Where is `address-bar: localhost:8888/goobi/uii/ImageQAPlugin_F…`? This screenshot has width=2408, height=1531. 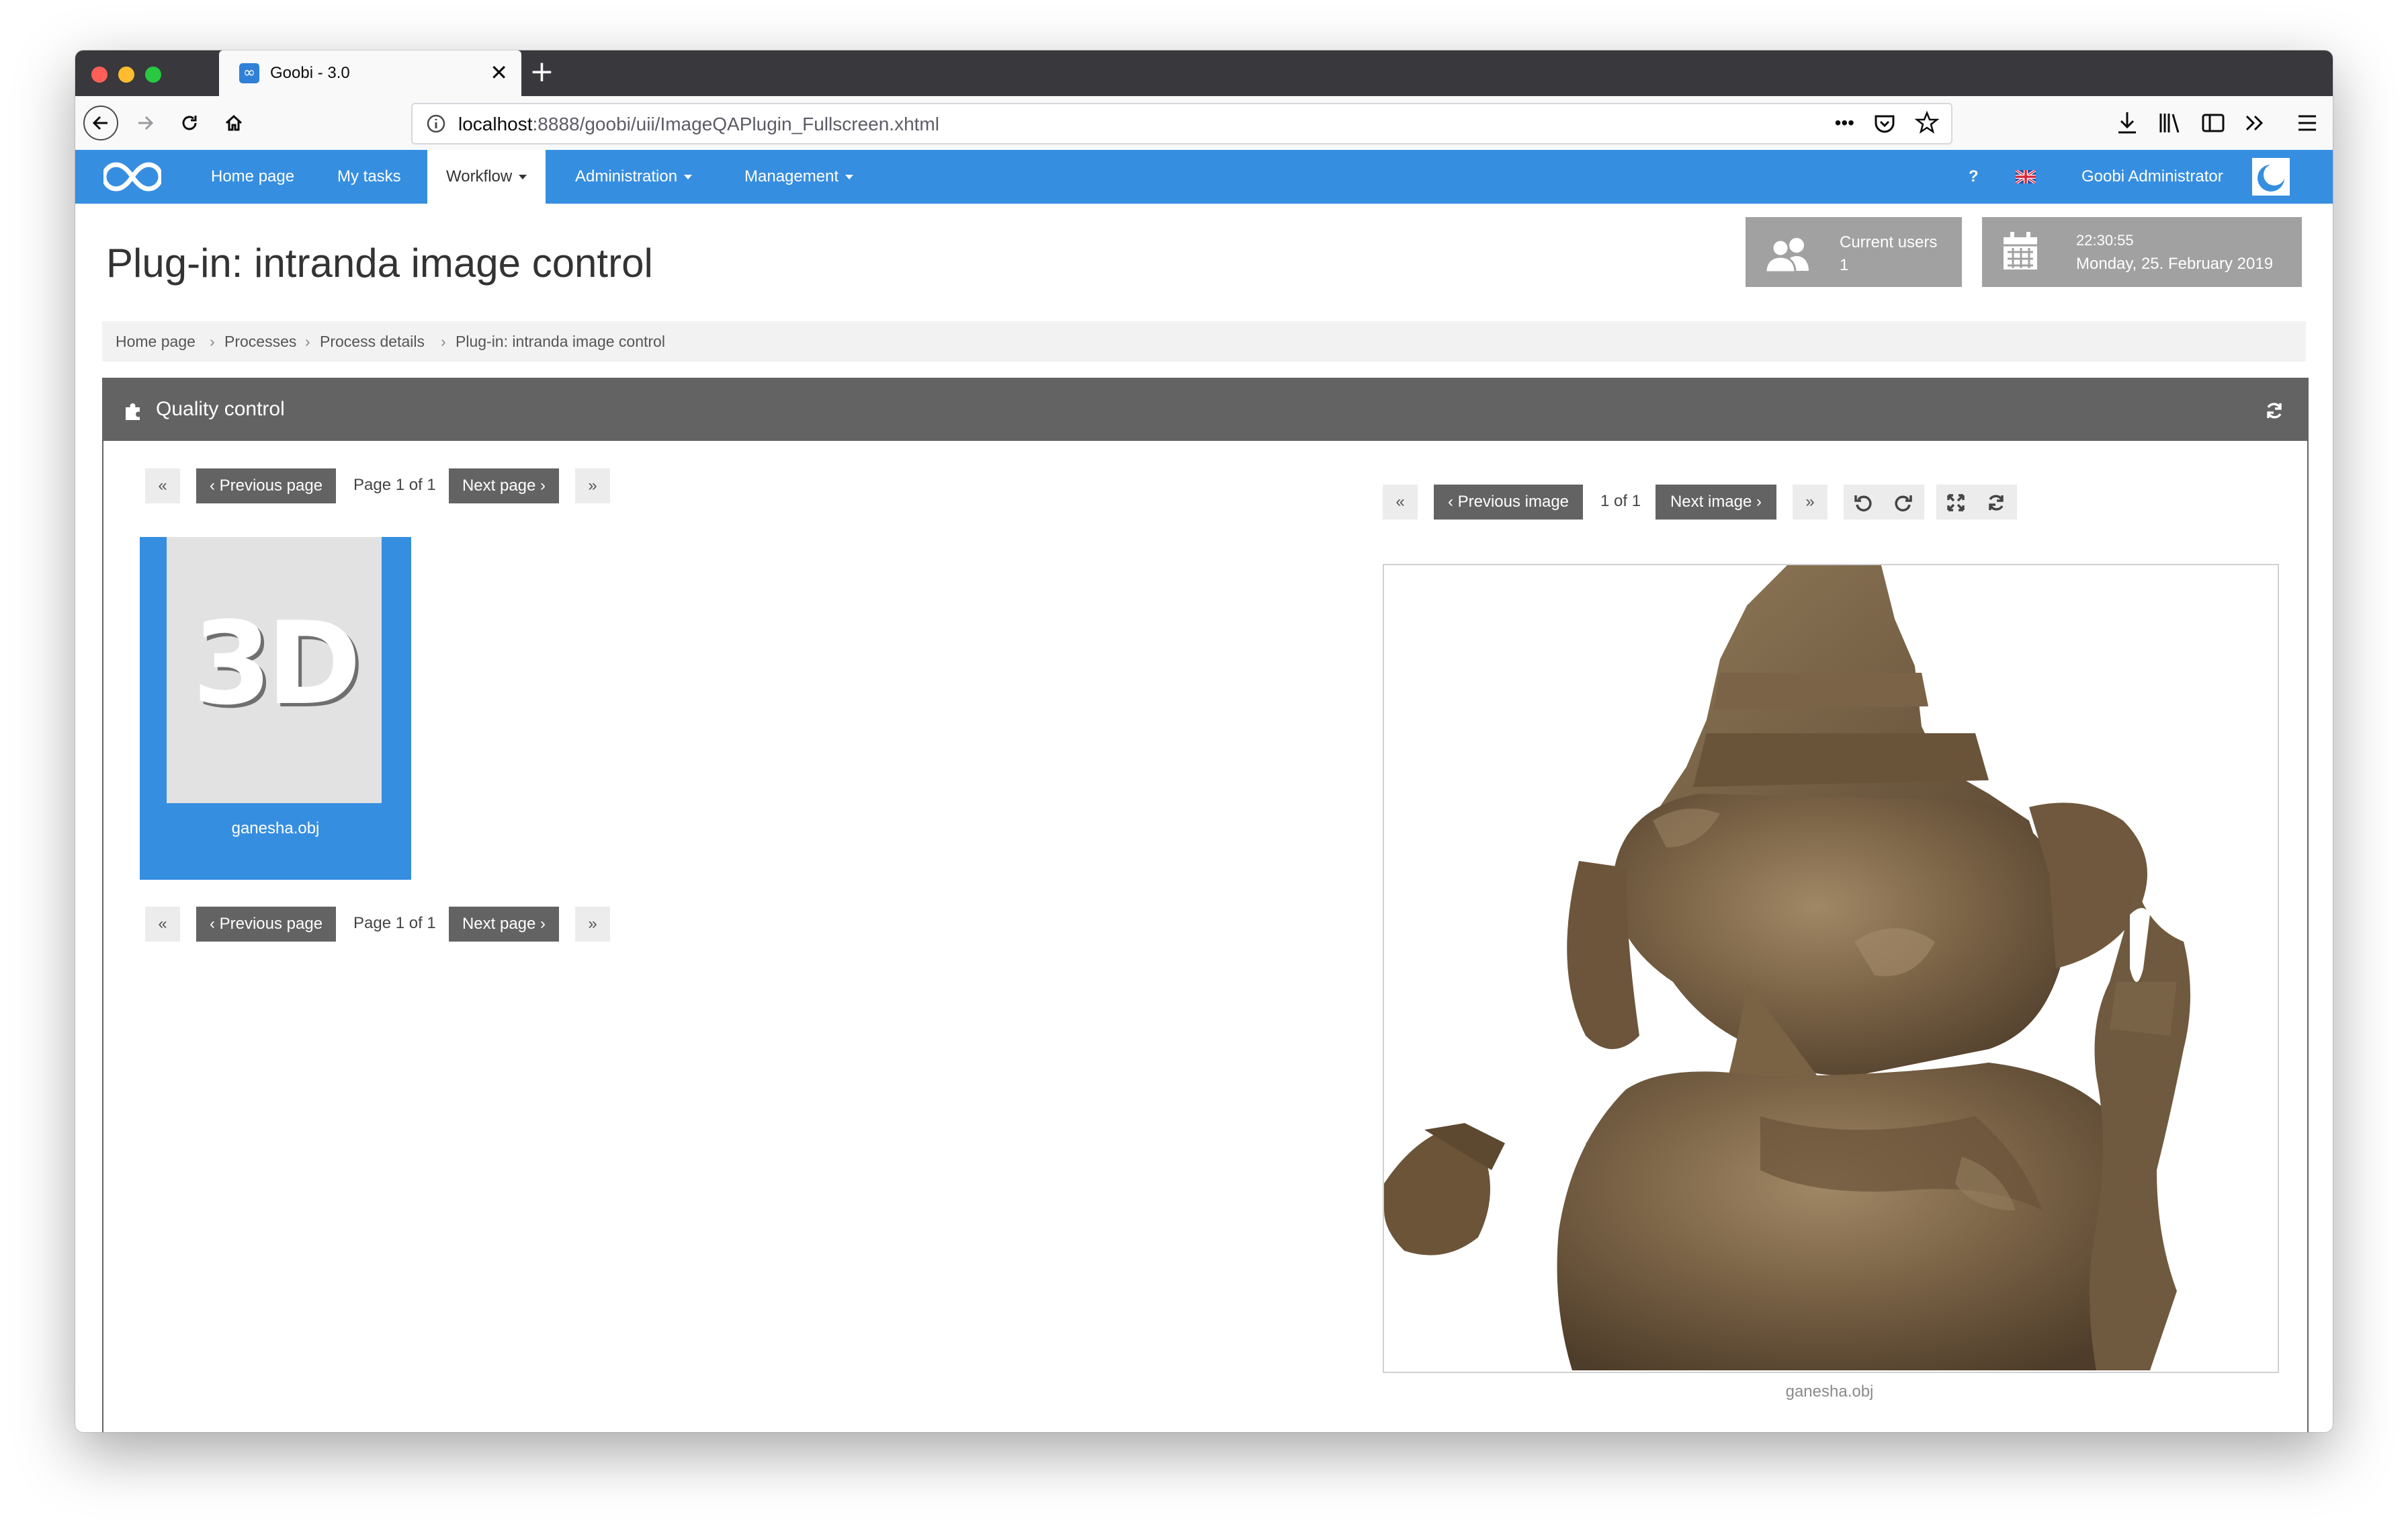 address-bar: localhost:8888/goobi/uii/ImageQAPlugin_F… is located at coordinates (1181, 124).